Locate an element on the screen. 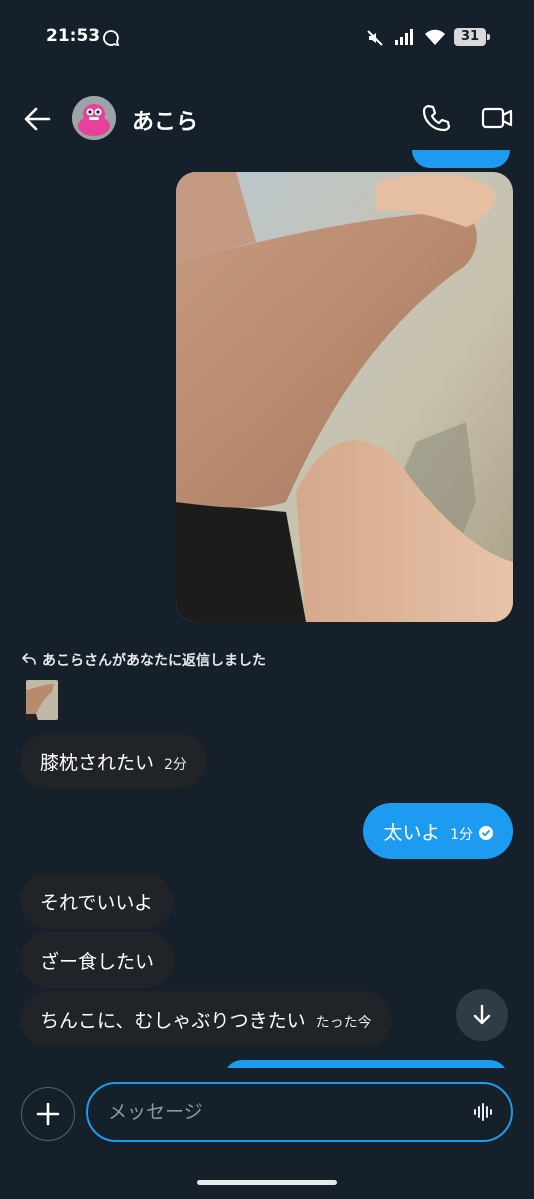  phone-icon is located at coordinates (436, 118).